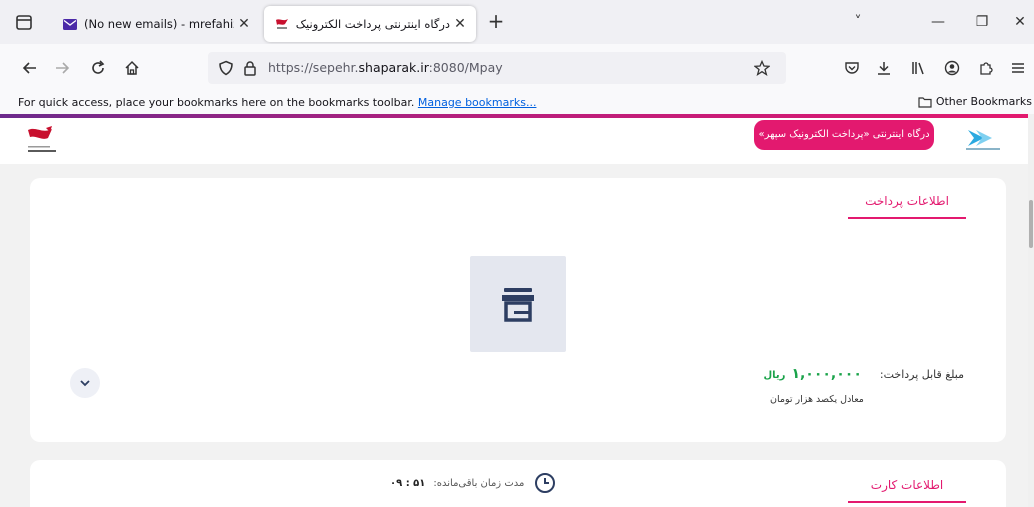 Image resolution: width=1034 pixels, height=507 pixels. What do you see at coordinates (938, 22) in the screenshot?
I see `minimize-icon: —` at bounding box center [938, 22].